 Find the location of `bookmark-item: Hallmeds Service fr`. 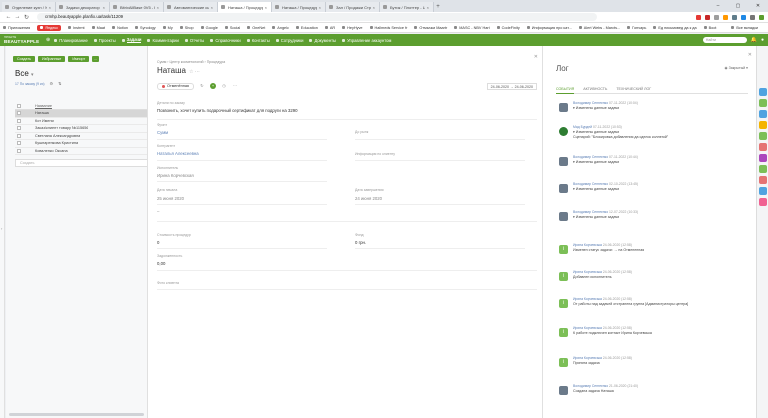

bookmark-item: Hallmeds Service fr is located at coordinates (388, 28).